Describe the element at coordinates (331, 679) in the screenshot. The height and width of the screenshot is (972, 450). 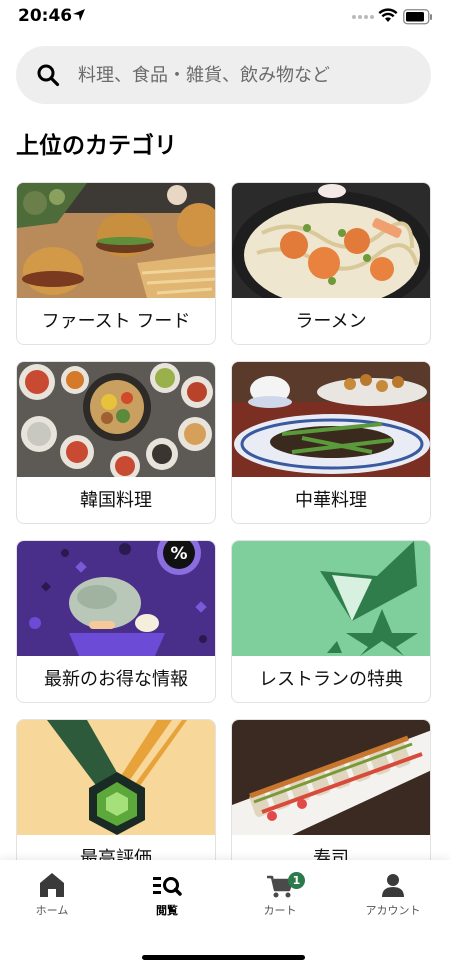
I see `category-label: レストランの特典` at that location.